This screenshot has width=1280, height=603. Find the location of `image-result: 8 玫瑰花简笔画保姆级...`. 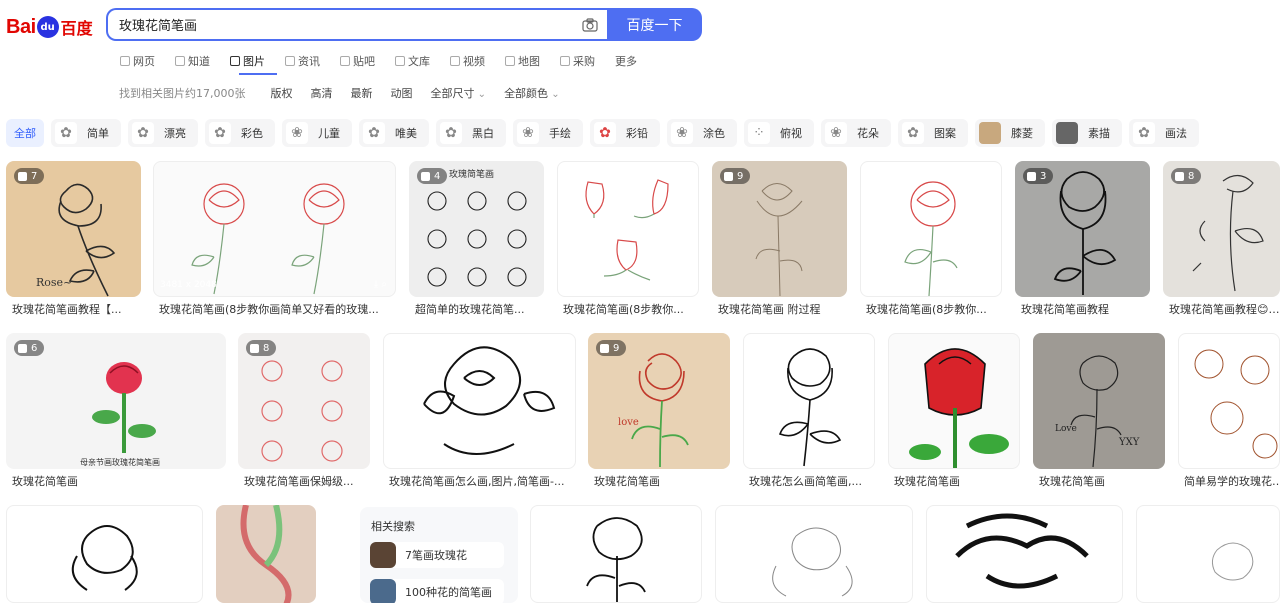

image-result: 8 玫瑰花简笔画保姆级... is located at coordinates (304, 413).